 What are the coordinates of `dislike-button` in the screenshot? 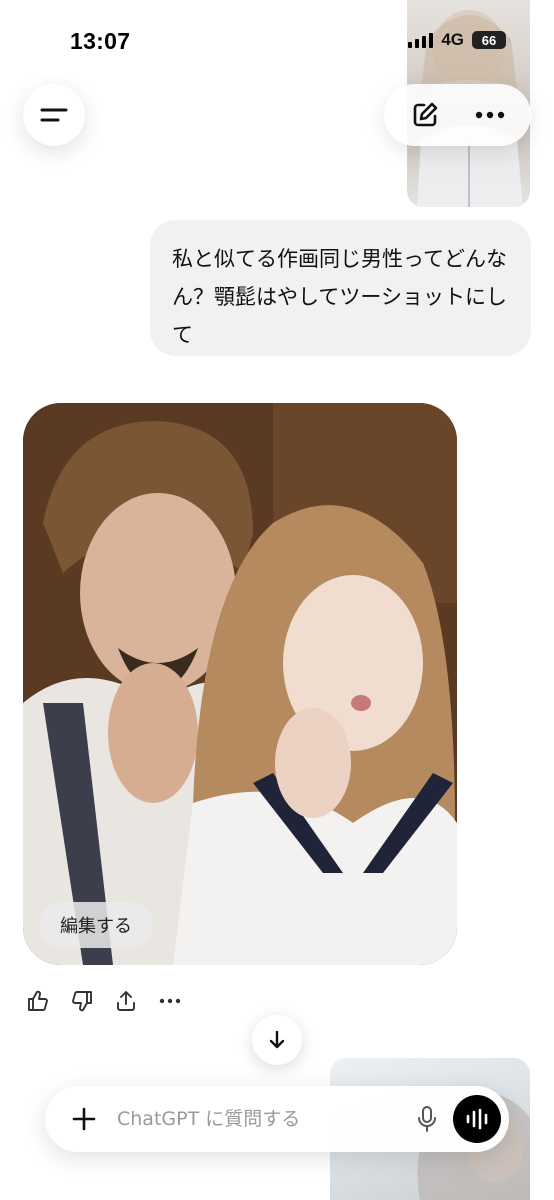 It's located at (82, 1001).